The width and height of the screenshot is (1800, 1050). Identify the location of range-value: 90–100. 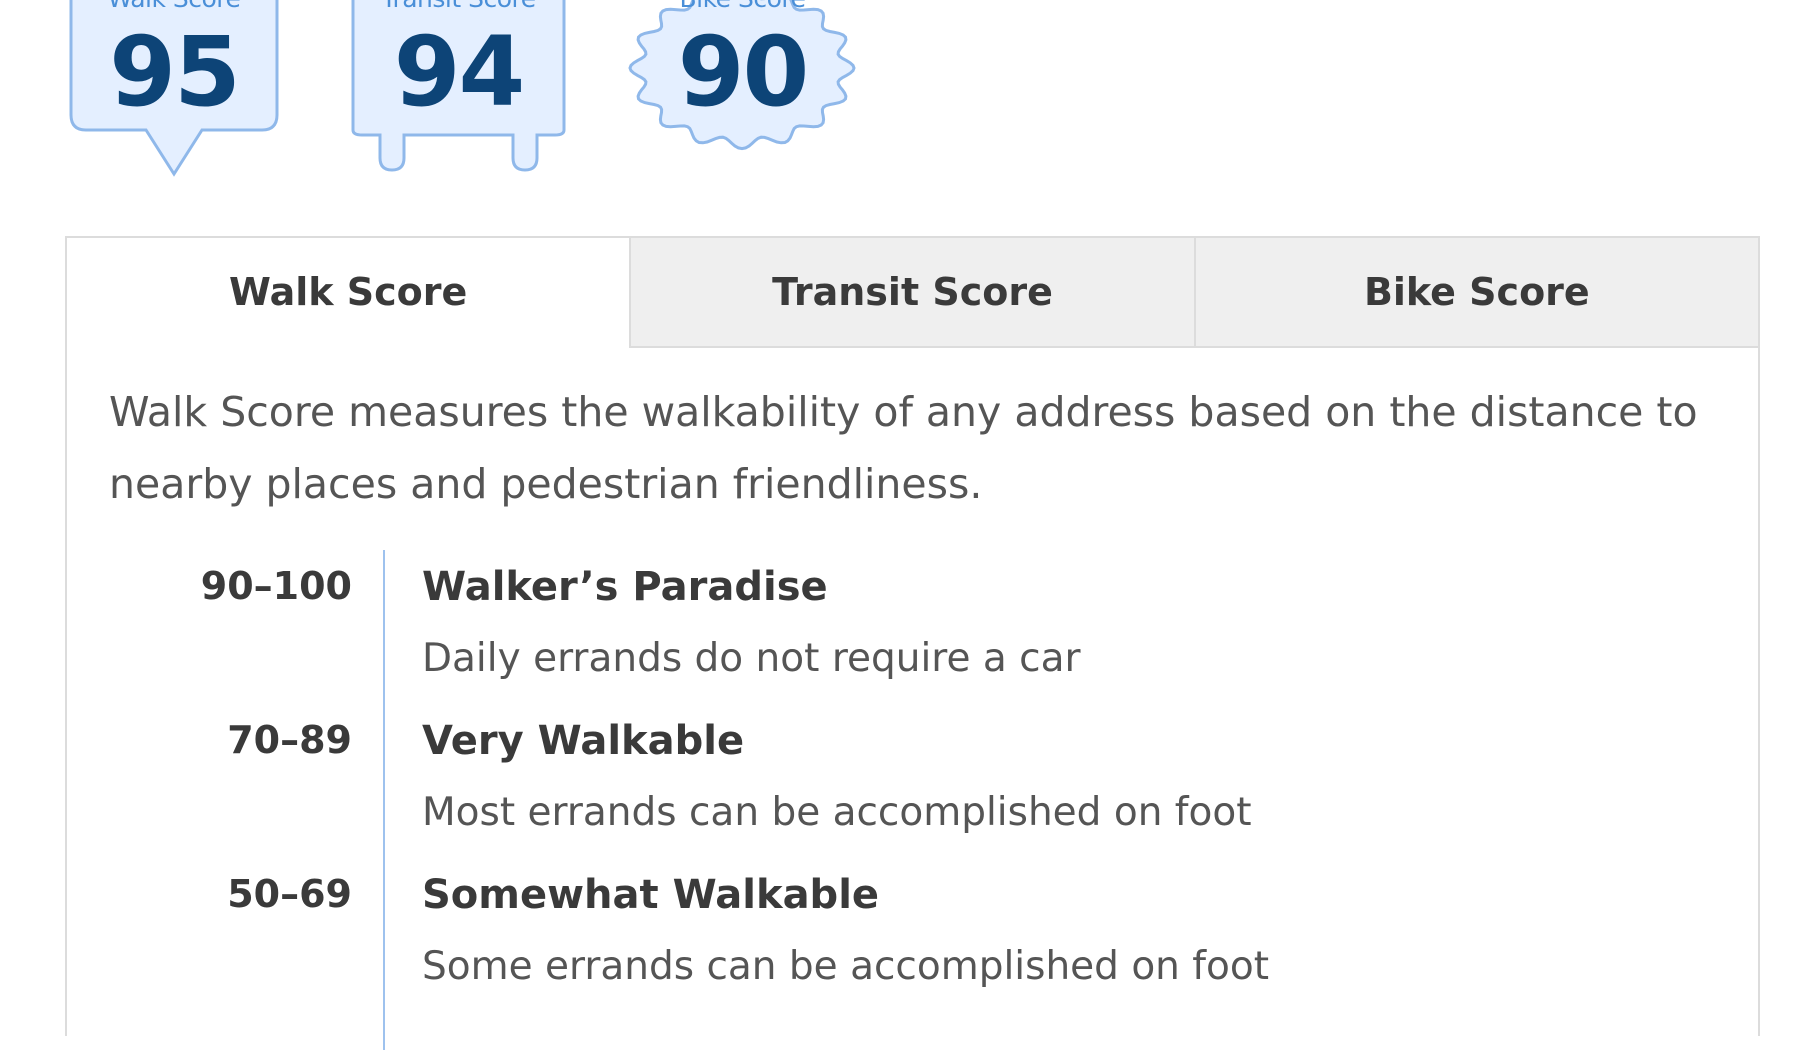
(276, 586).